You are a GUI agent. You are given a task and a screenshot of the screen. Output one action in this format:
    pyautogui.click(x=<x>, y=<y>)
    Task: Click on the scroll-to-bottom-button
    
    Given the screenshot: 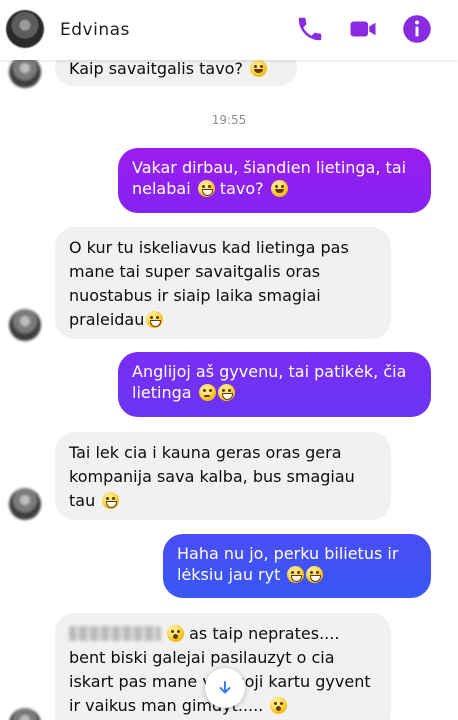 What is the action you would take?
    pyautogui.click(x=225, y=688)
    